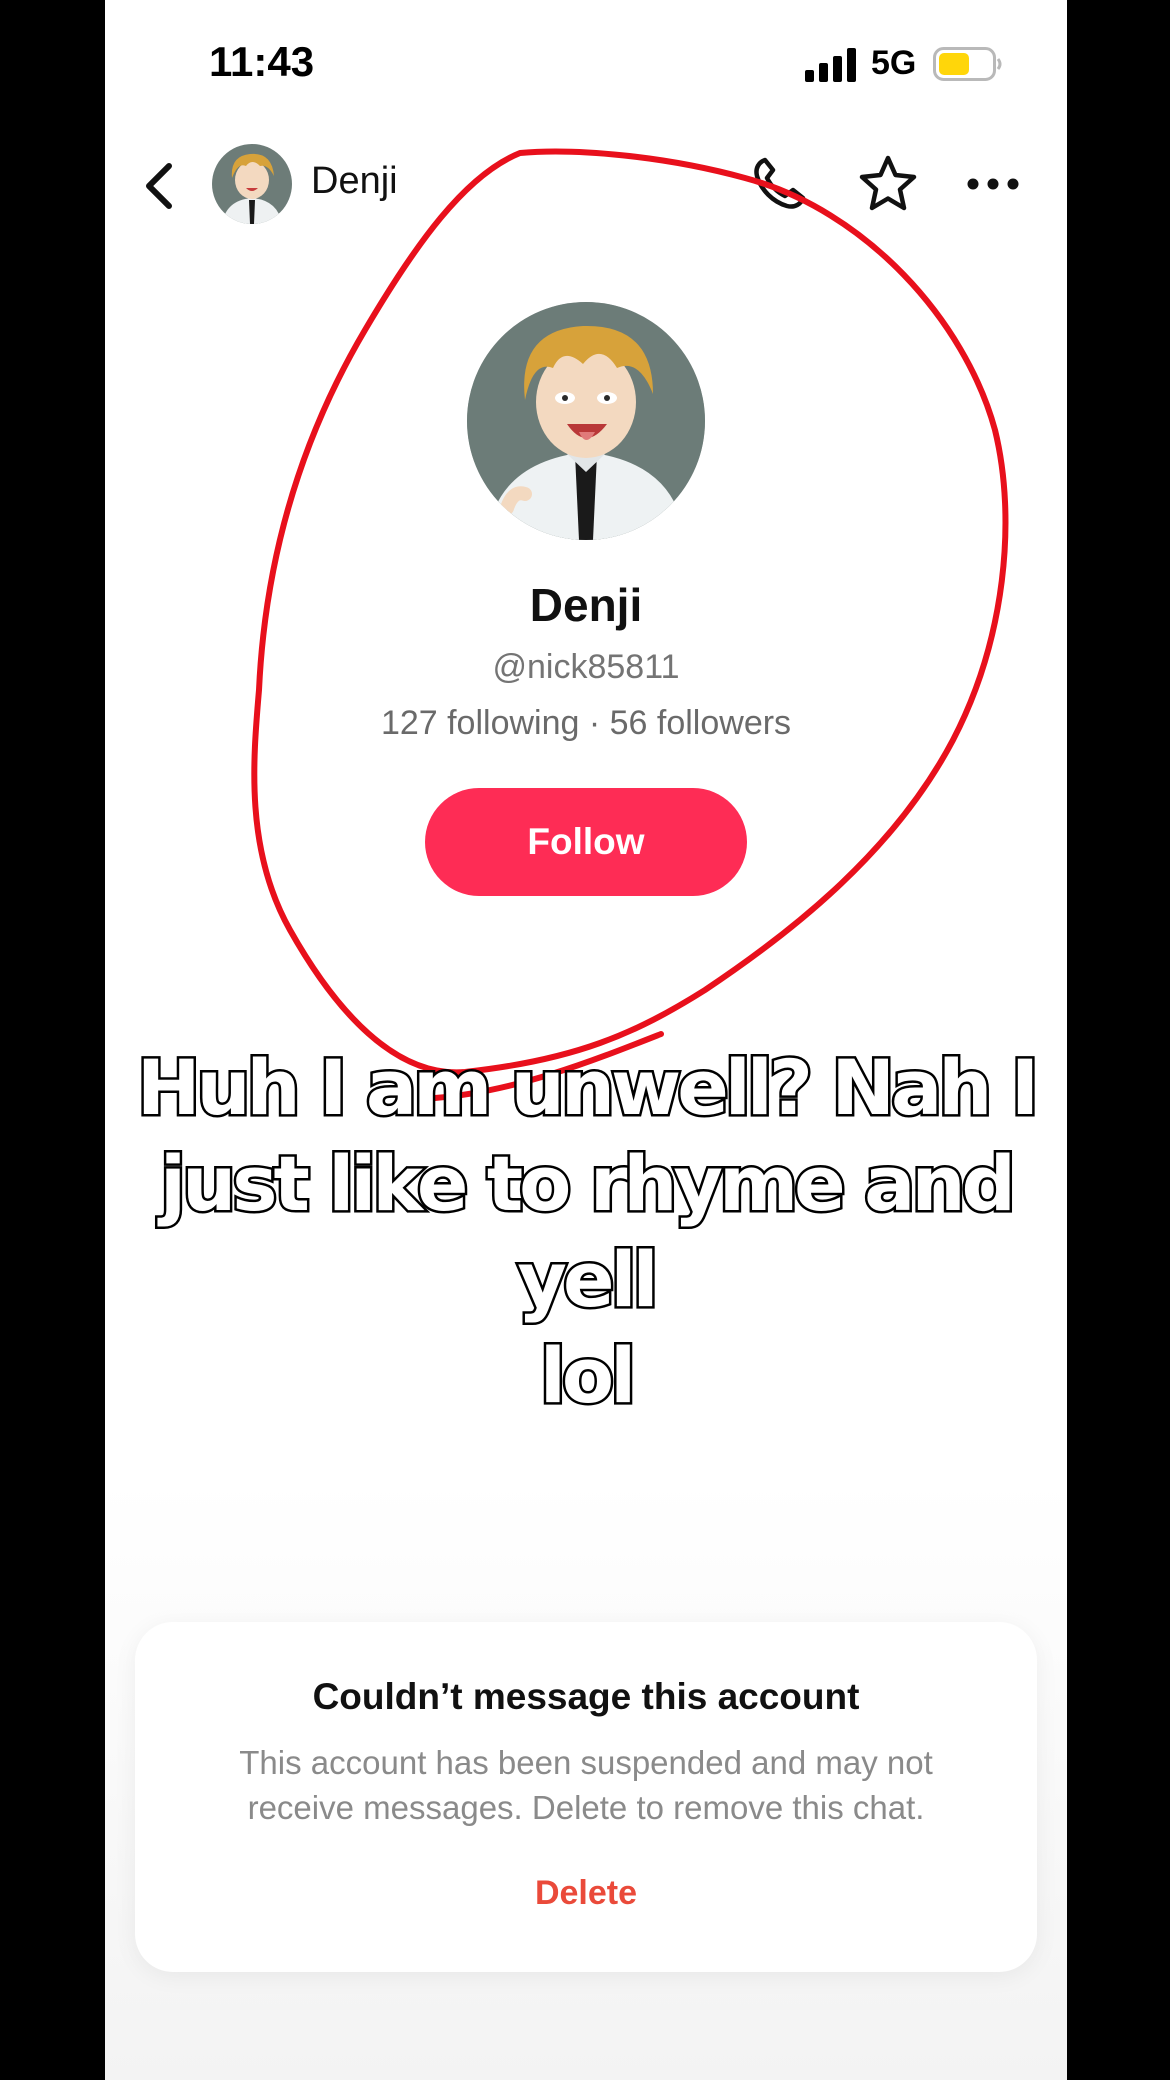  I want to click on signal-icon, so click(830, 65).